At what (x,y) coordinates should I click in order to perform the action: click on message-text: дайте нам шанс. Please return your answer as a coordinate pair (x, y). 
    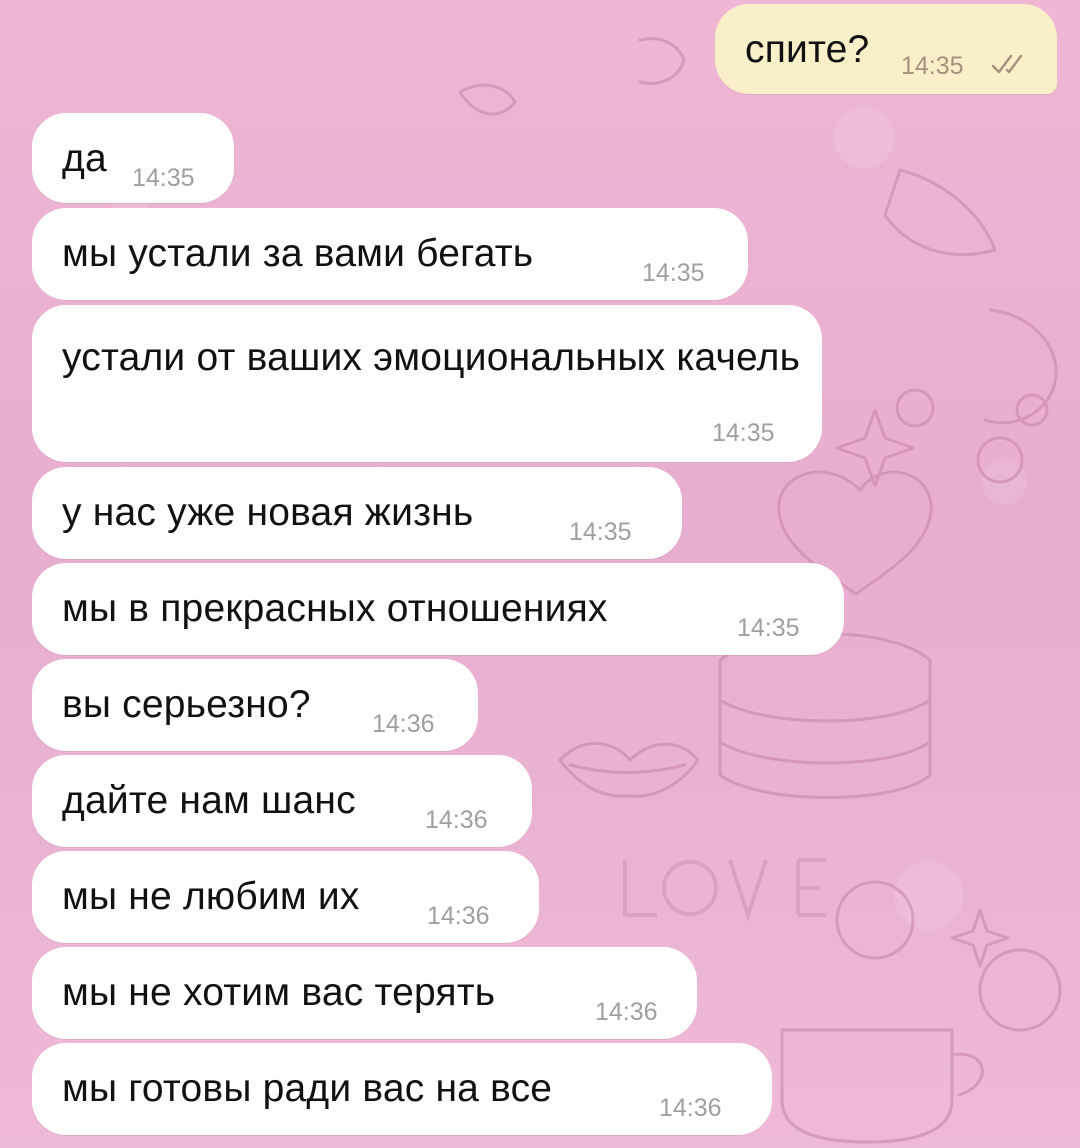
    Looking at the image, I should click on (209, 800).